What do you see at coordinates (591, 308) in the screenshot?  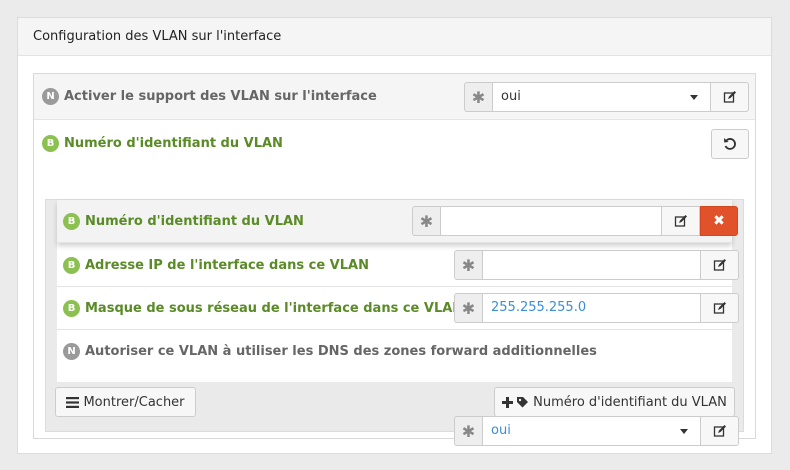 I see `entry-masque-input: 255.255.255.0` at bounding box center [591, 308].